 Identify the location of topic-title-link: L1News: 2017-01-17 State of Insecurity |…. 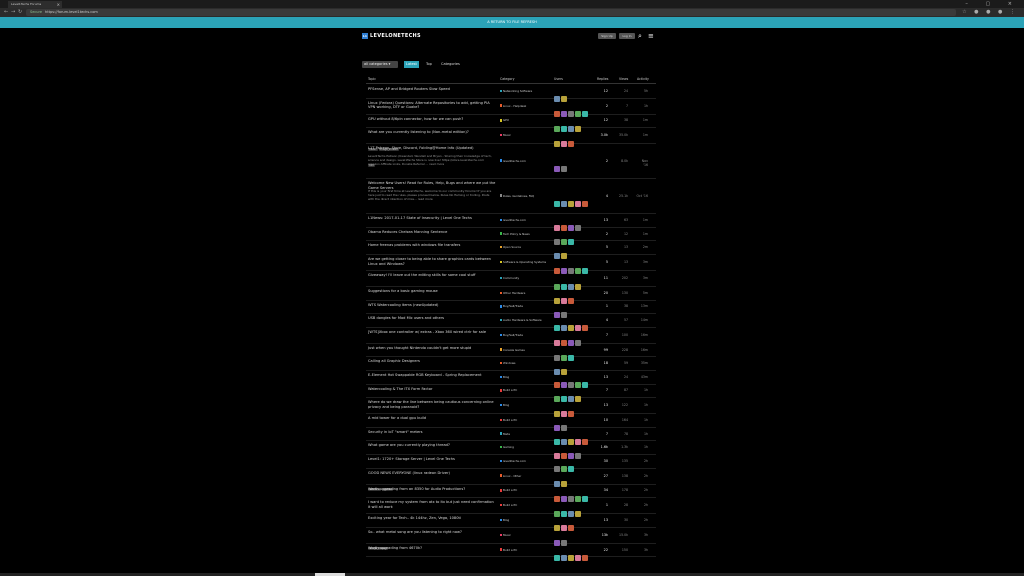
(432, 218).